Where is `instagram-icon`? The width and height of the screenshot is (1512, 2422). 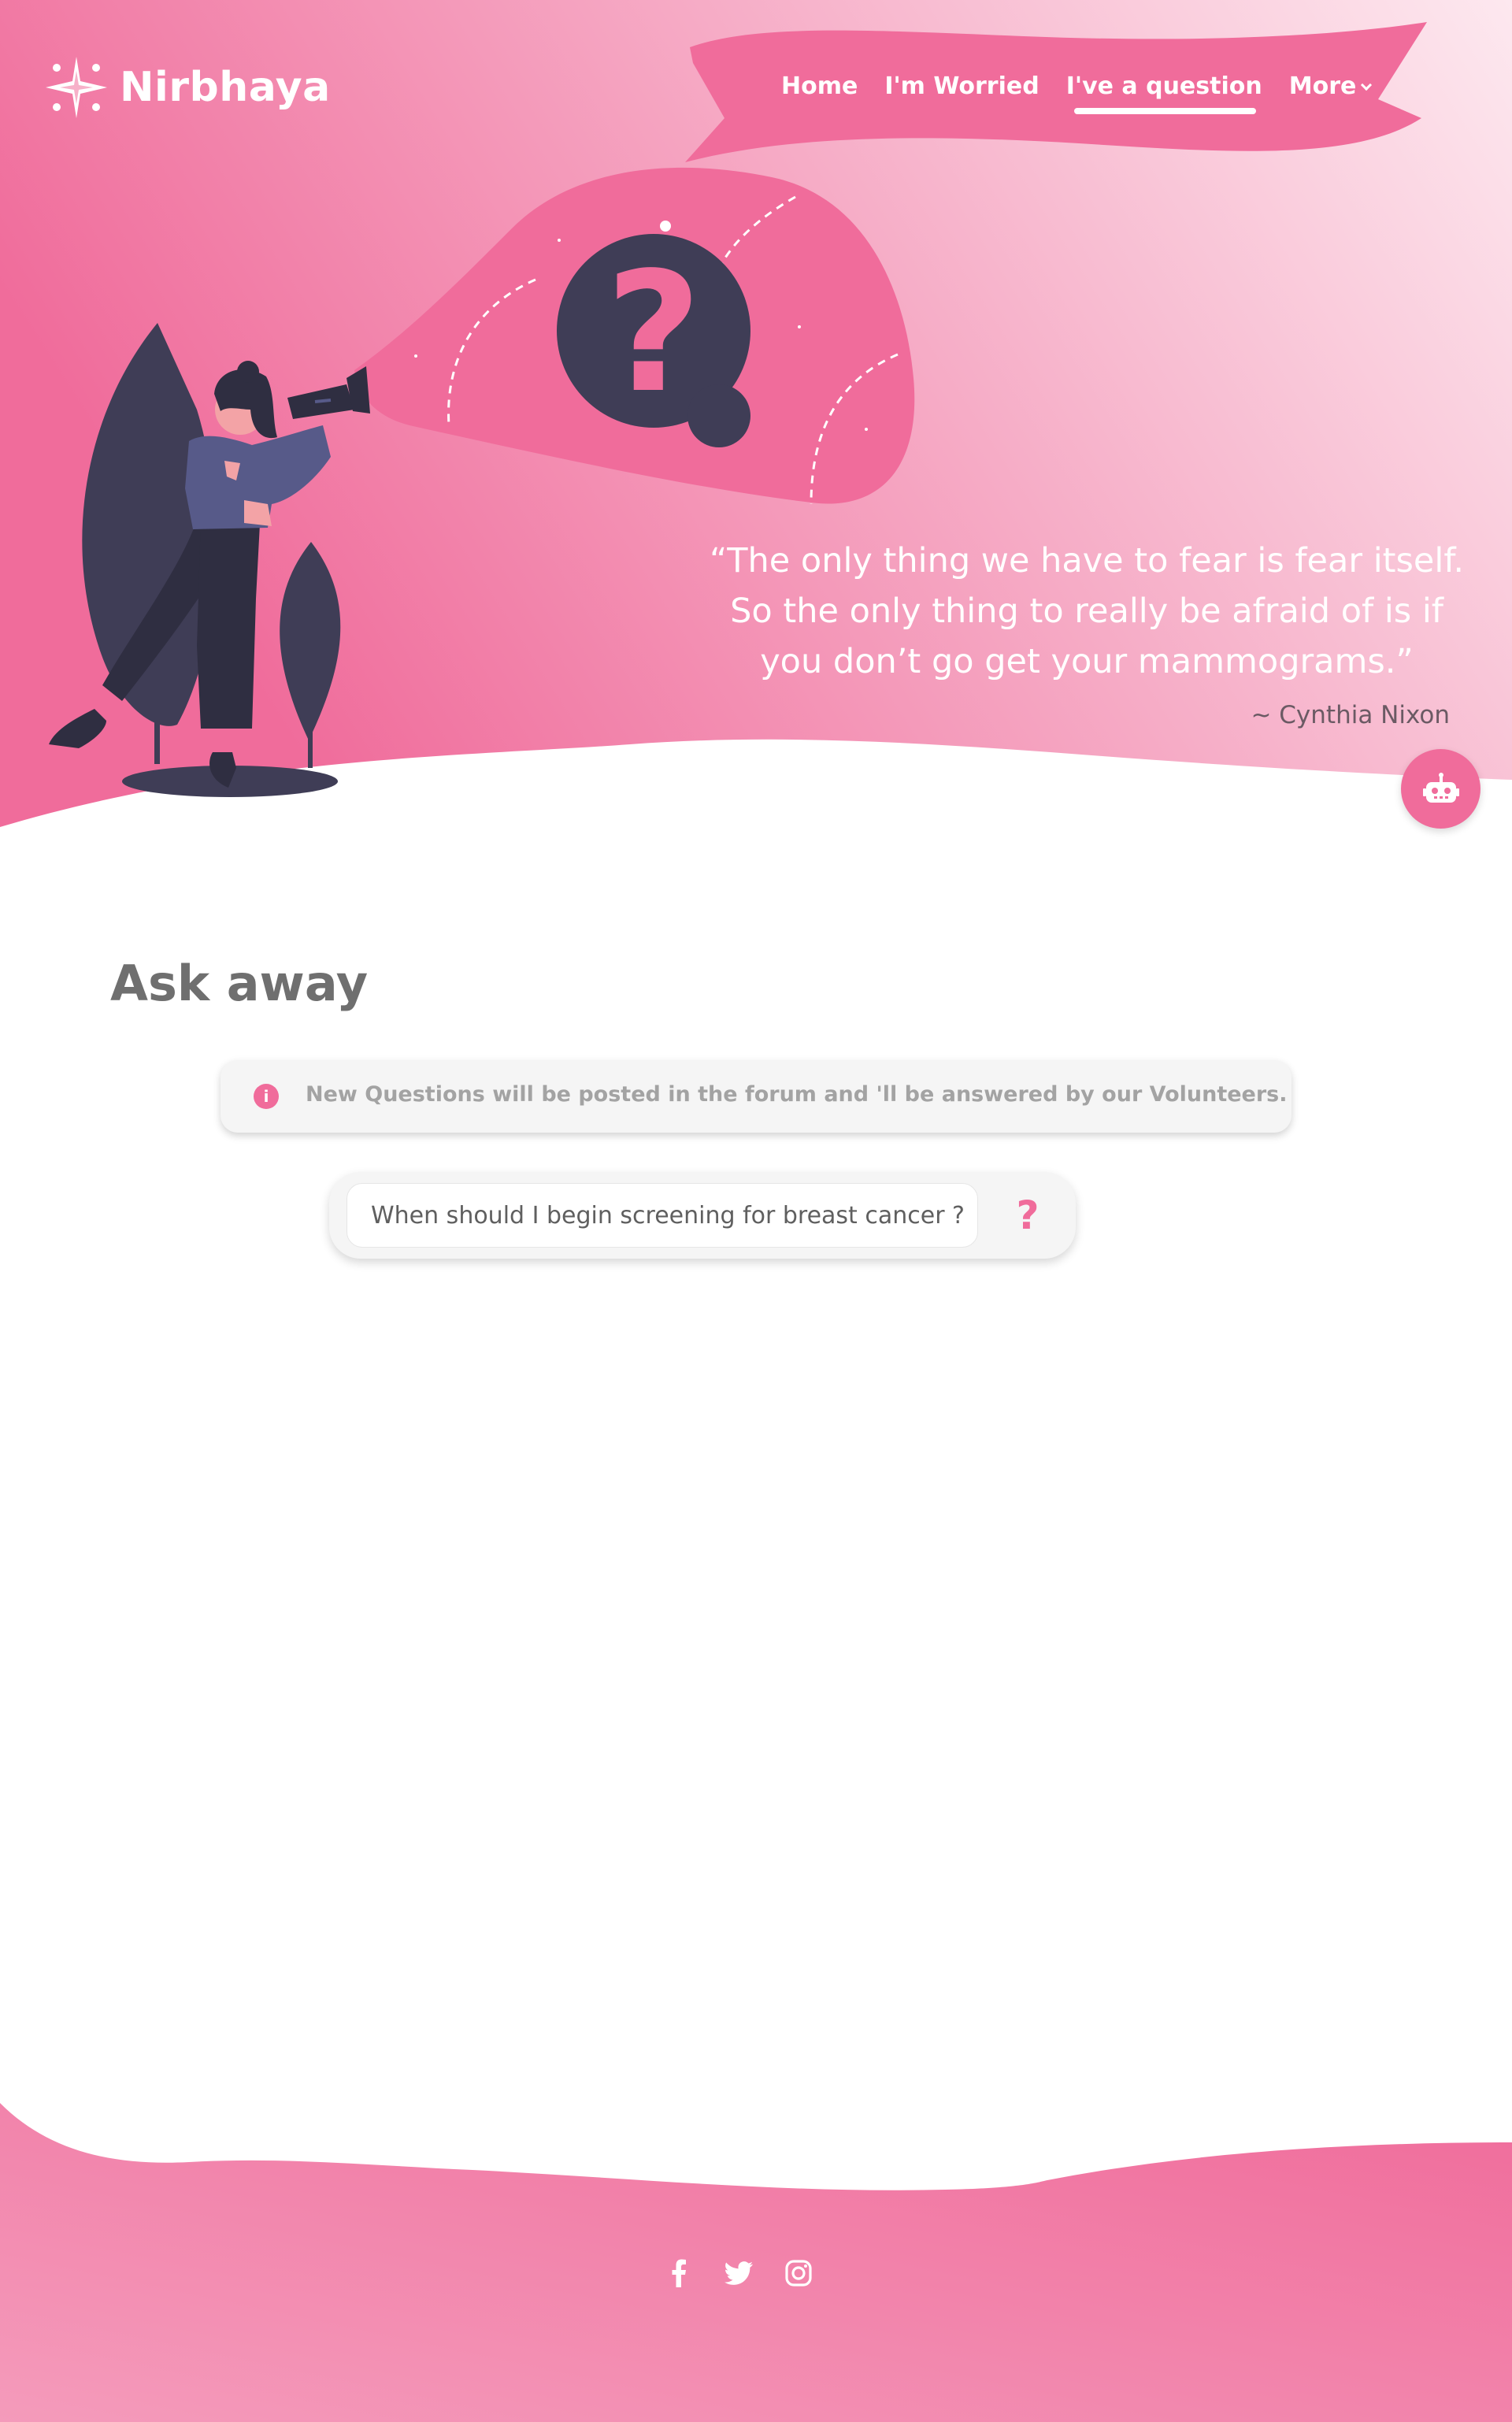
instagram-icon is located at coordinates (798, 2273).